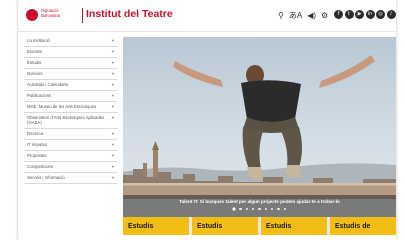 Image resolution: width=405 pixels, height=240 pixels. What do you see at coordinates (50, 15) in the screenshot?
I see `logo-line-2: Barcelona` at bounding box center [50, 15].